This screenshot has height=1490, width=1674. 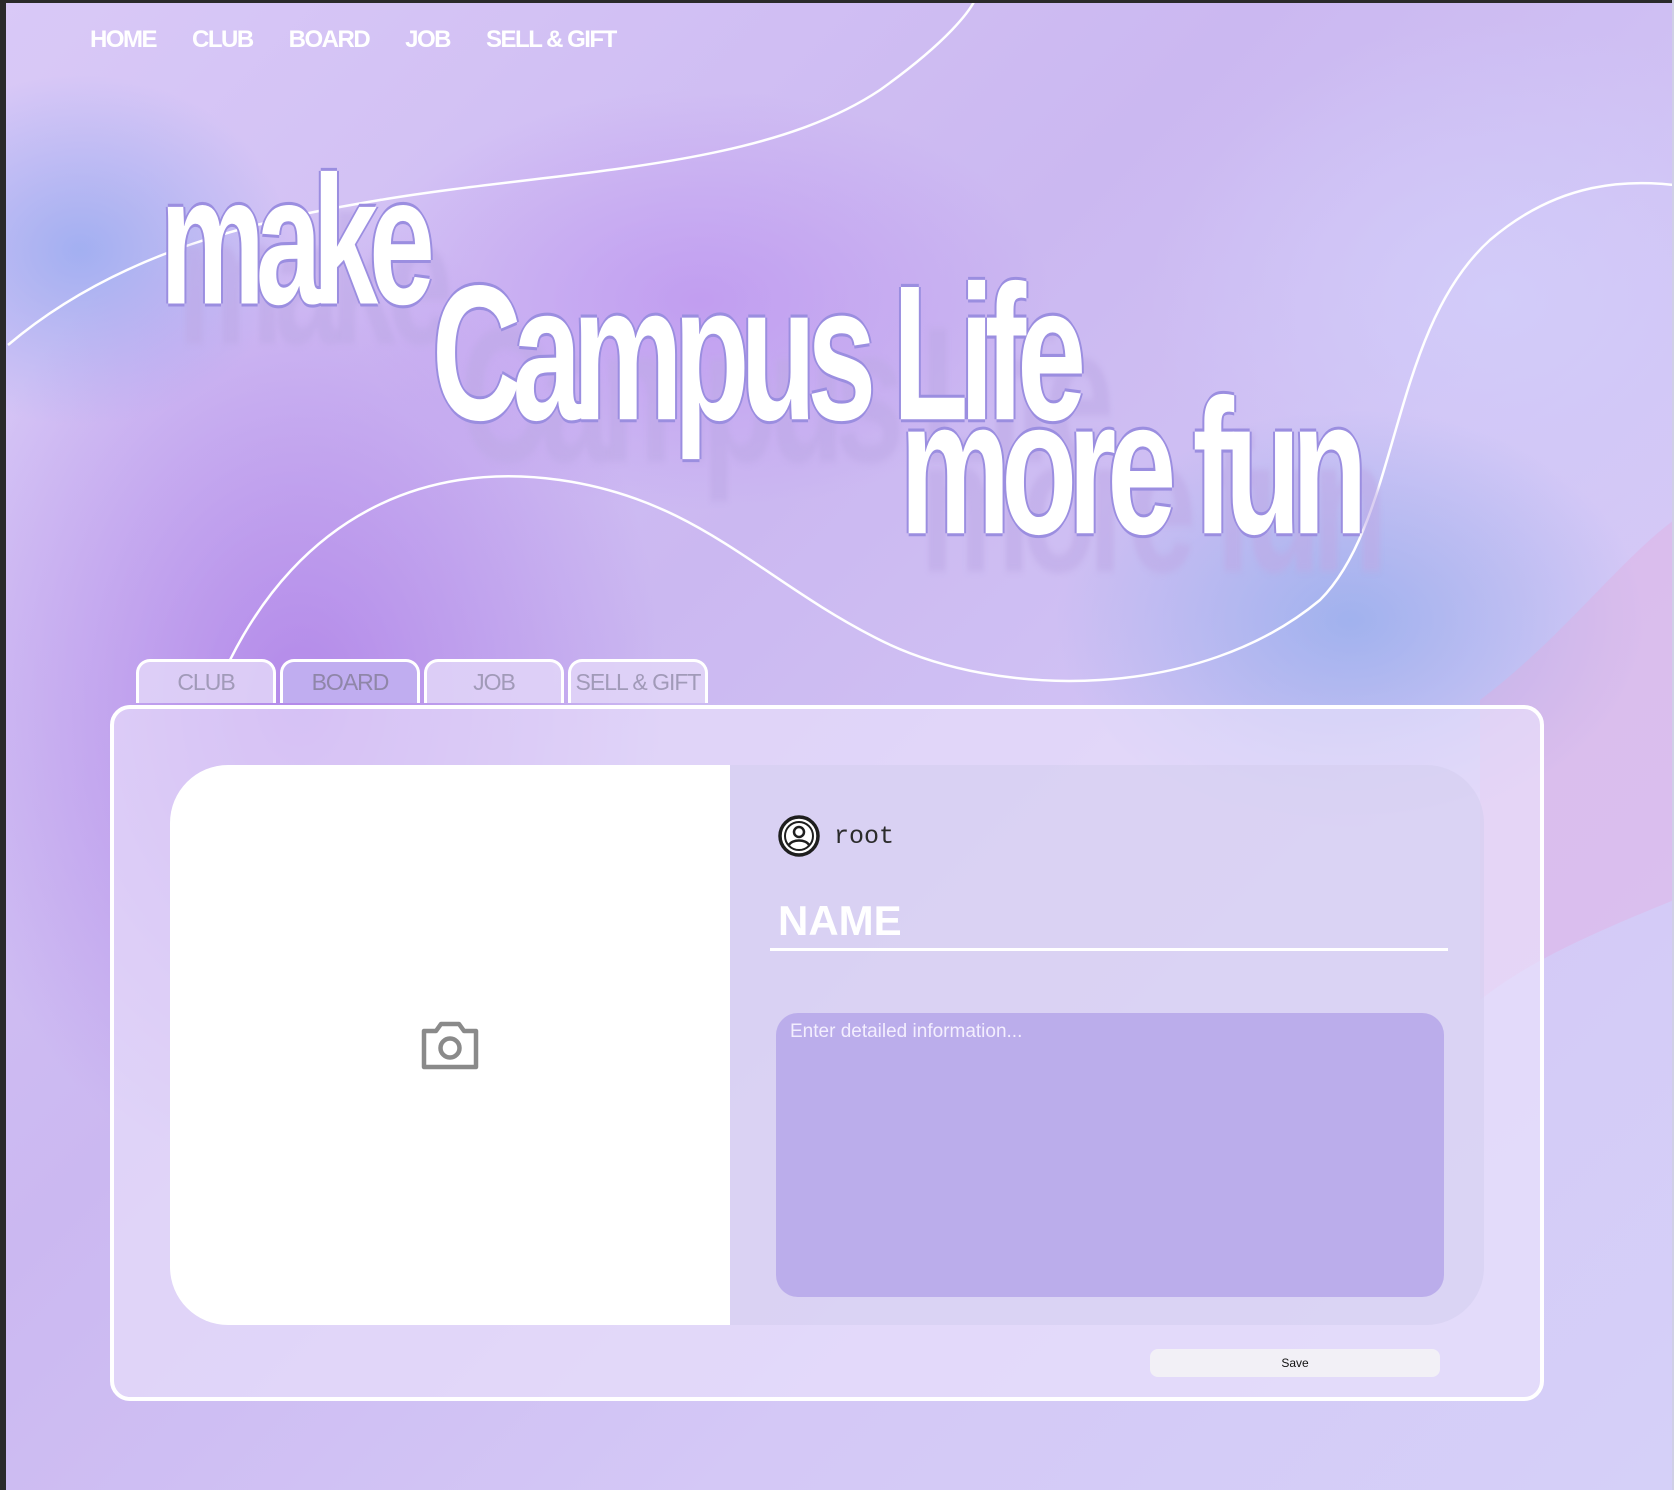 What do you see at coordinates (799, 836) in the screenshot?
I see `user-circle-icon` at bounding box center [799, 836].